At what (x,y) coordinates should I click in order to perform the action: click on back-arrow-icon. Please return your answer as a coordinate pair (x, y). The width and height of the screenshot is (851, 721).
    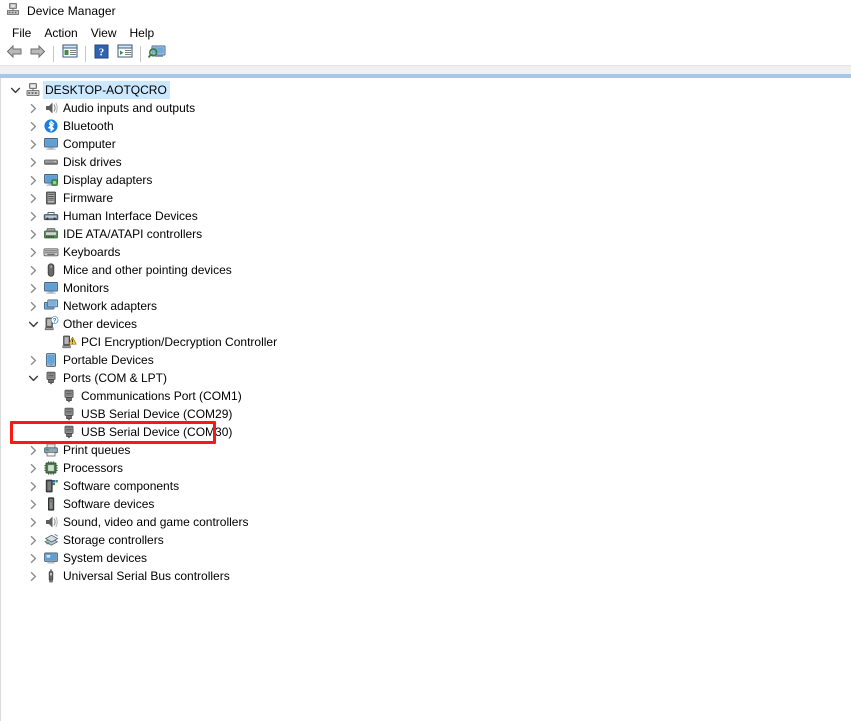
    Looking at the image, I should click on (14, 54).